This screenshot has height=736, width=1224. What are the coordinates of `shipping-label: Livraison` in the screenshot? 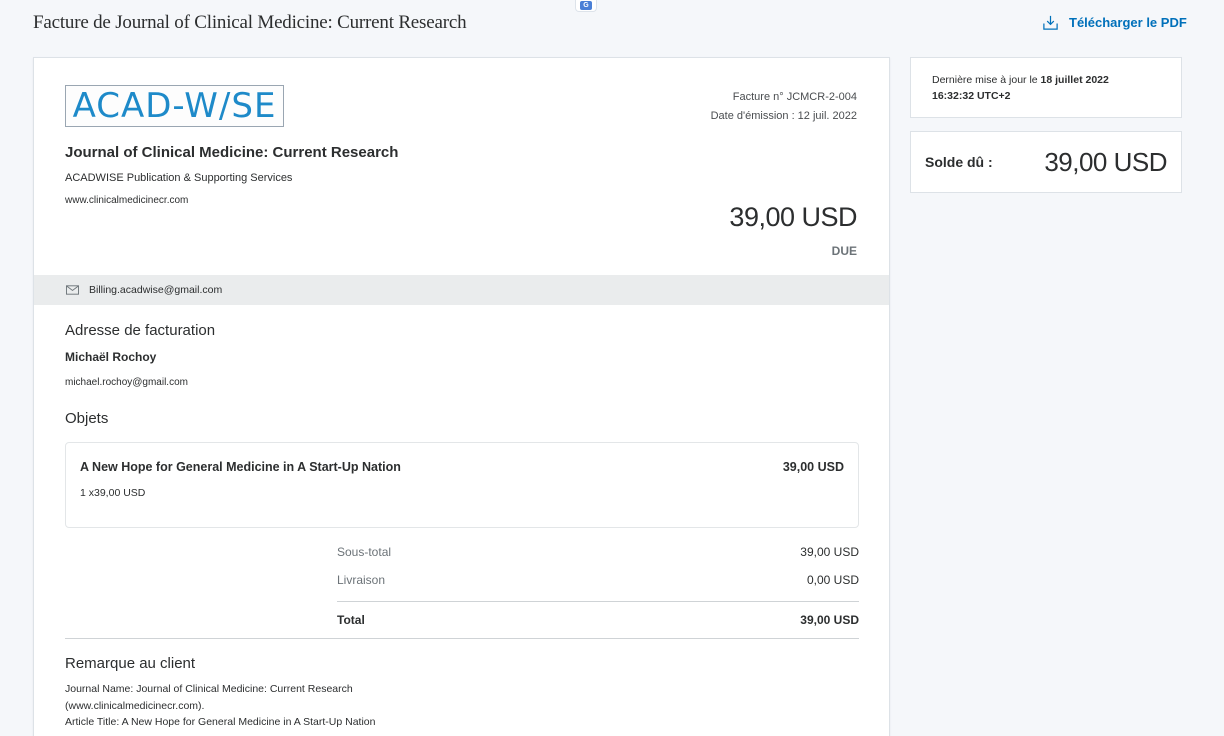 It's located at (361, 580).